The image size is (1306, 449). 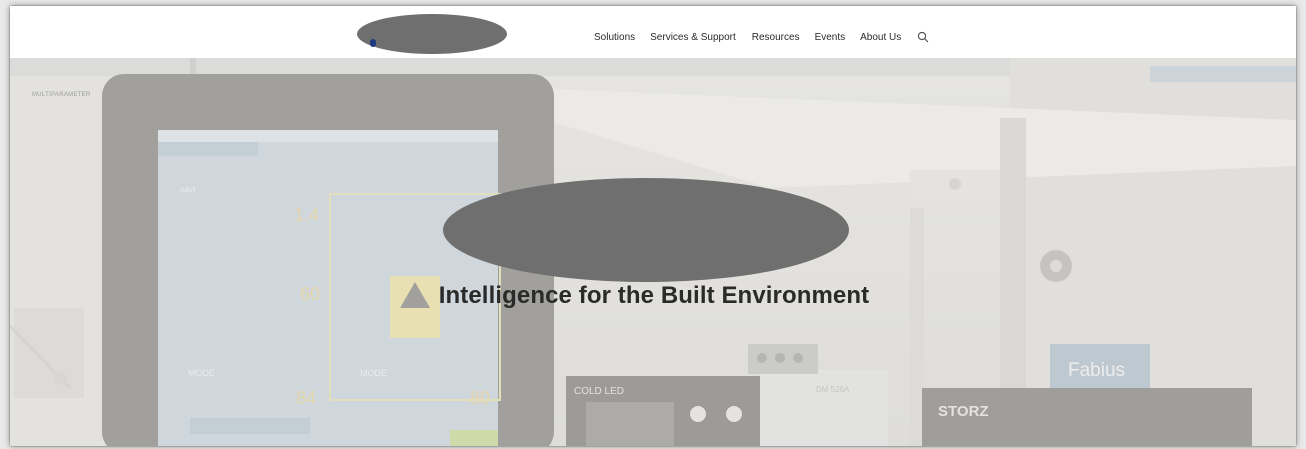 What do you see at coordinates (373, 43) in the screenshot?
I see `logo-mark` at bounding box center [373, 43].